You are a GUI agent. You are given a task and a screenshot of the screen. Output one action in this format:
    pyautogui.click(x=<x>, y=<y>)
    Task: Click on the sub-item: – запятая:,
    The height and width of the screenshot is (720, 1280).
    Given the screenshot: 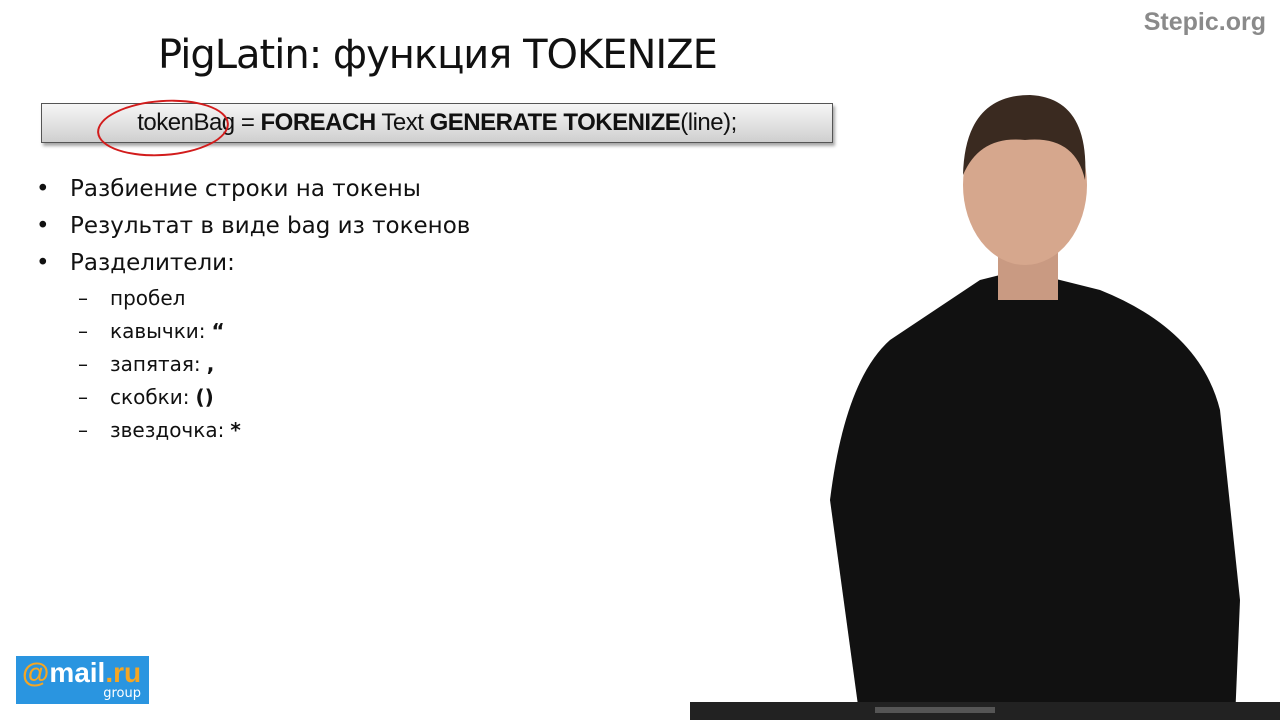 What is the action you would take?
    pyautogui.click(x=253, y=363)
    